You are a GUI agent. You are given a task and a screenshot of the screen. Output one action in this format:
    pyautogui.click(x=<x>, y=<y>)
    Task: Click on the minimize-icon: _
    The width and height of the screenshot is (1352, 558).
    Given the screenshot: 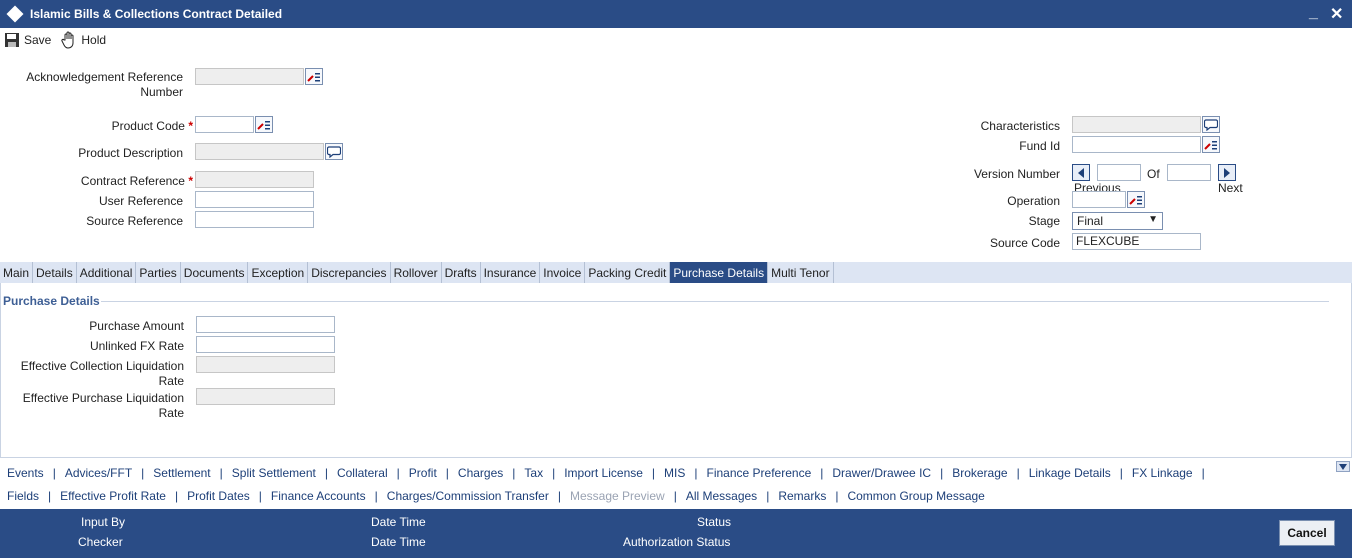 What is the action you would take?
    pyautogui.click(x=1313, y=13)
    